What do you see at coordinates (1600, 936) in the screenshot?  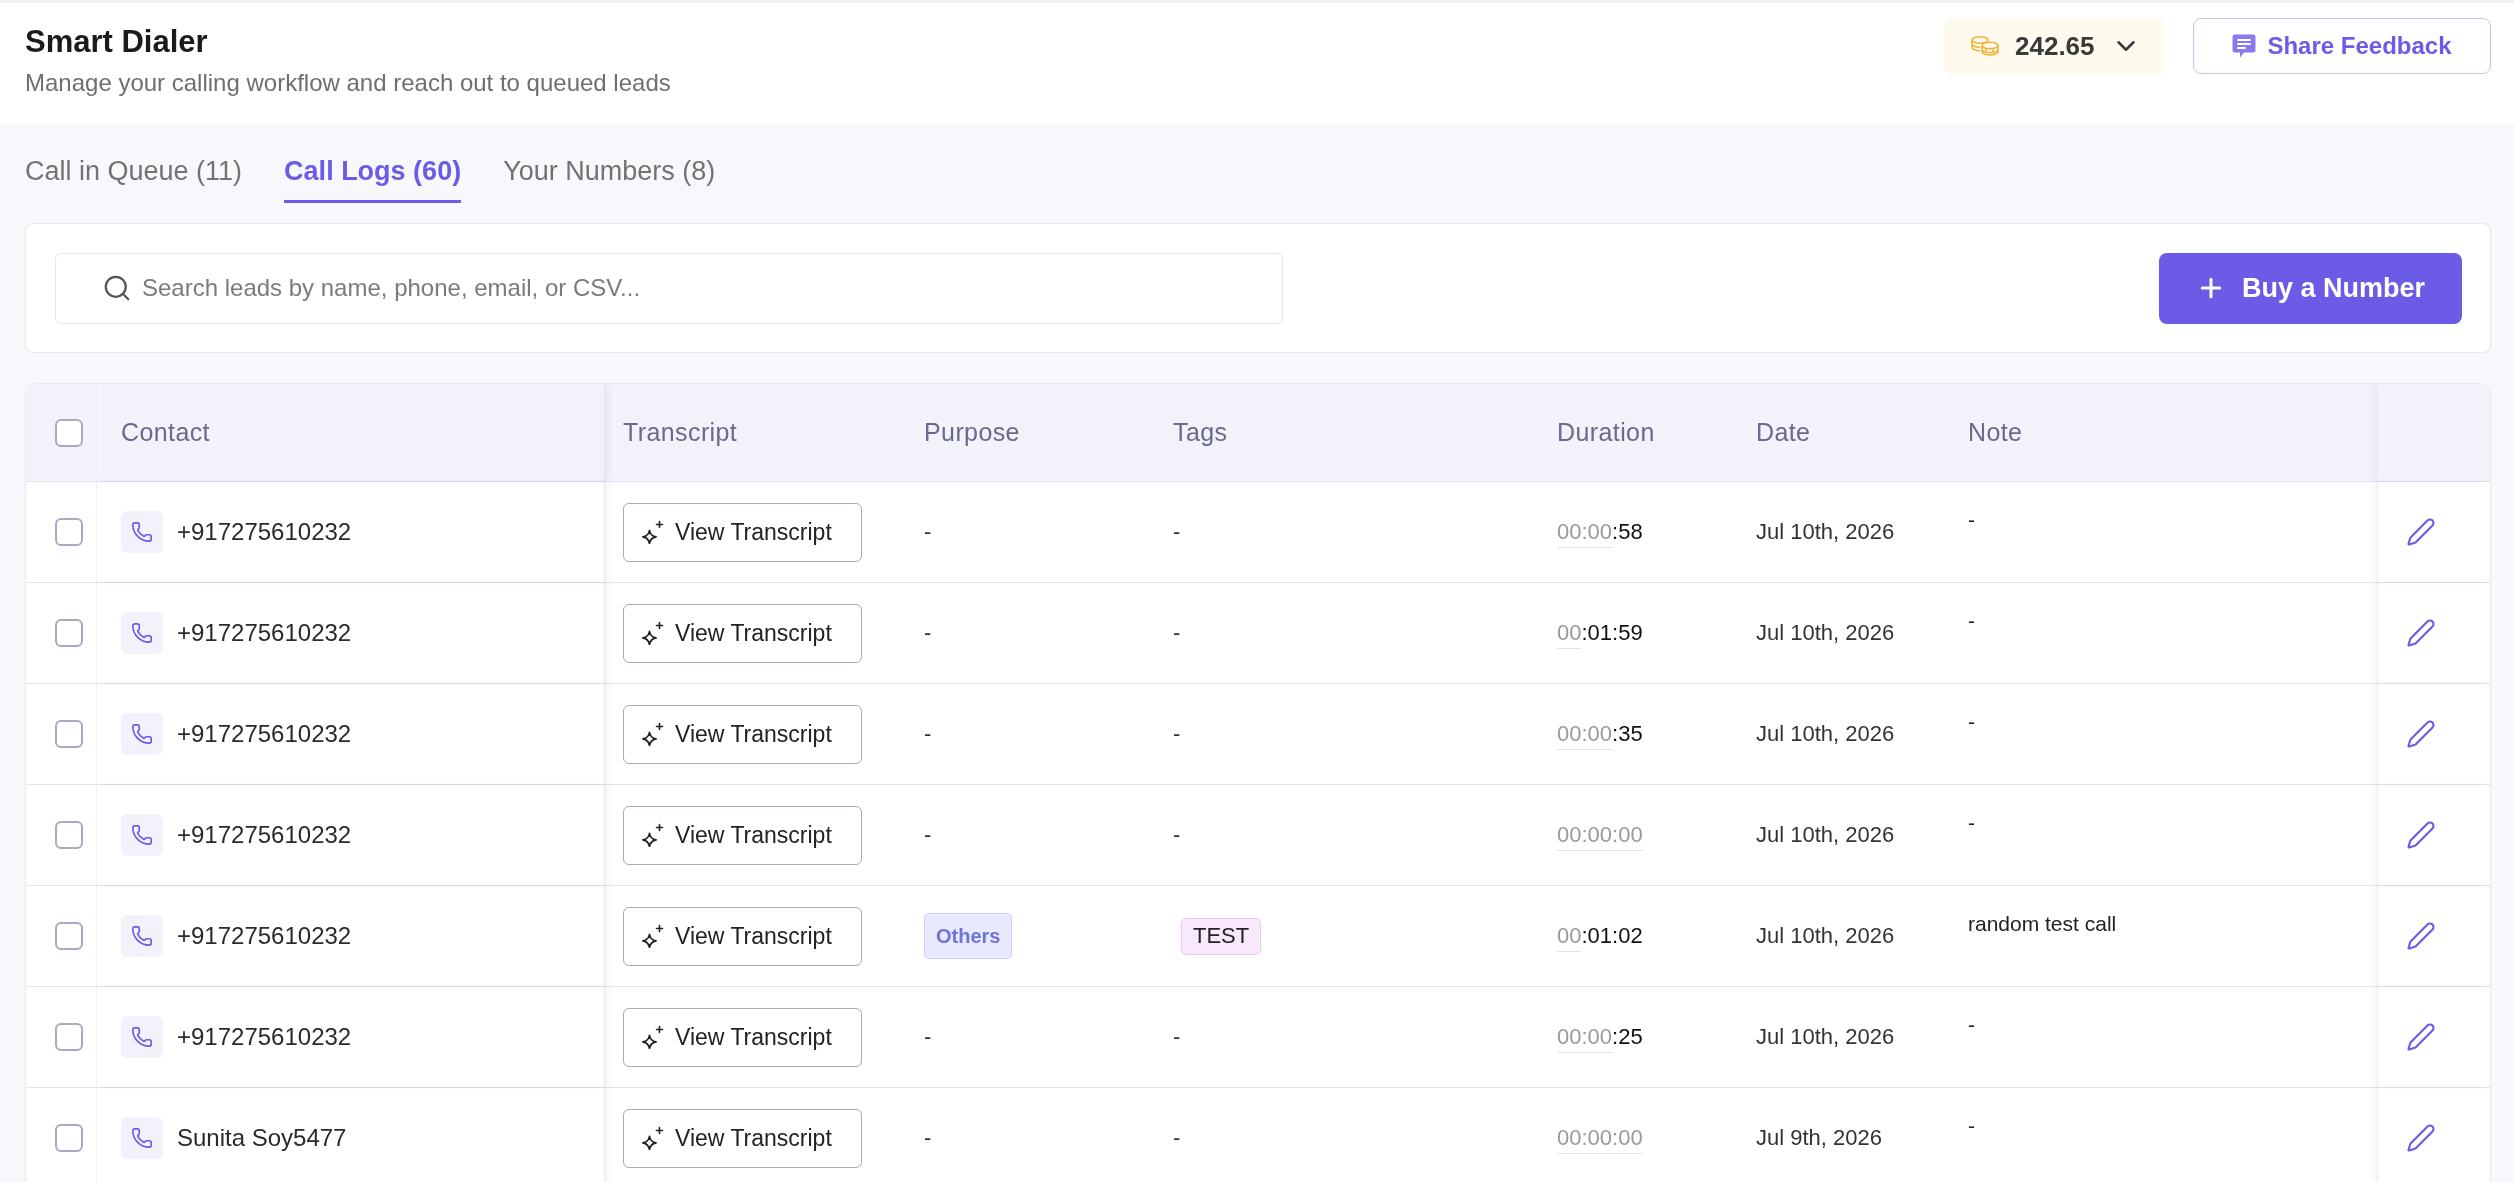 I see `duration-text: 00:01:02` at bounding box center [1600, 936].